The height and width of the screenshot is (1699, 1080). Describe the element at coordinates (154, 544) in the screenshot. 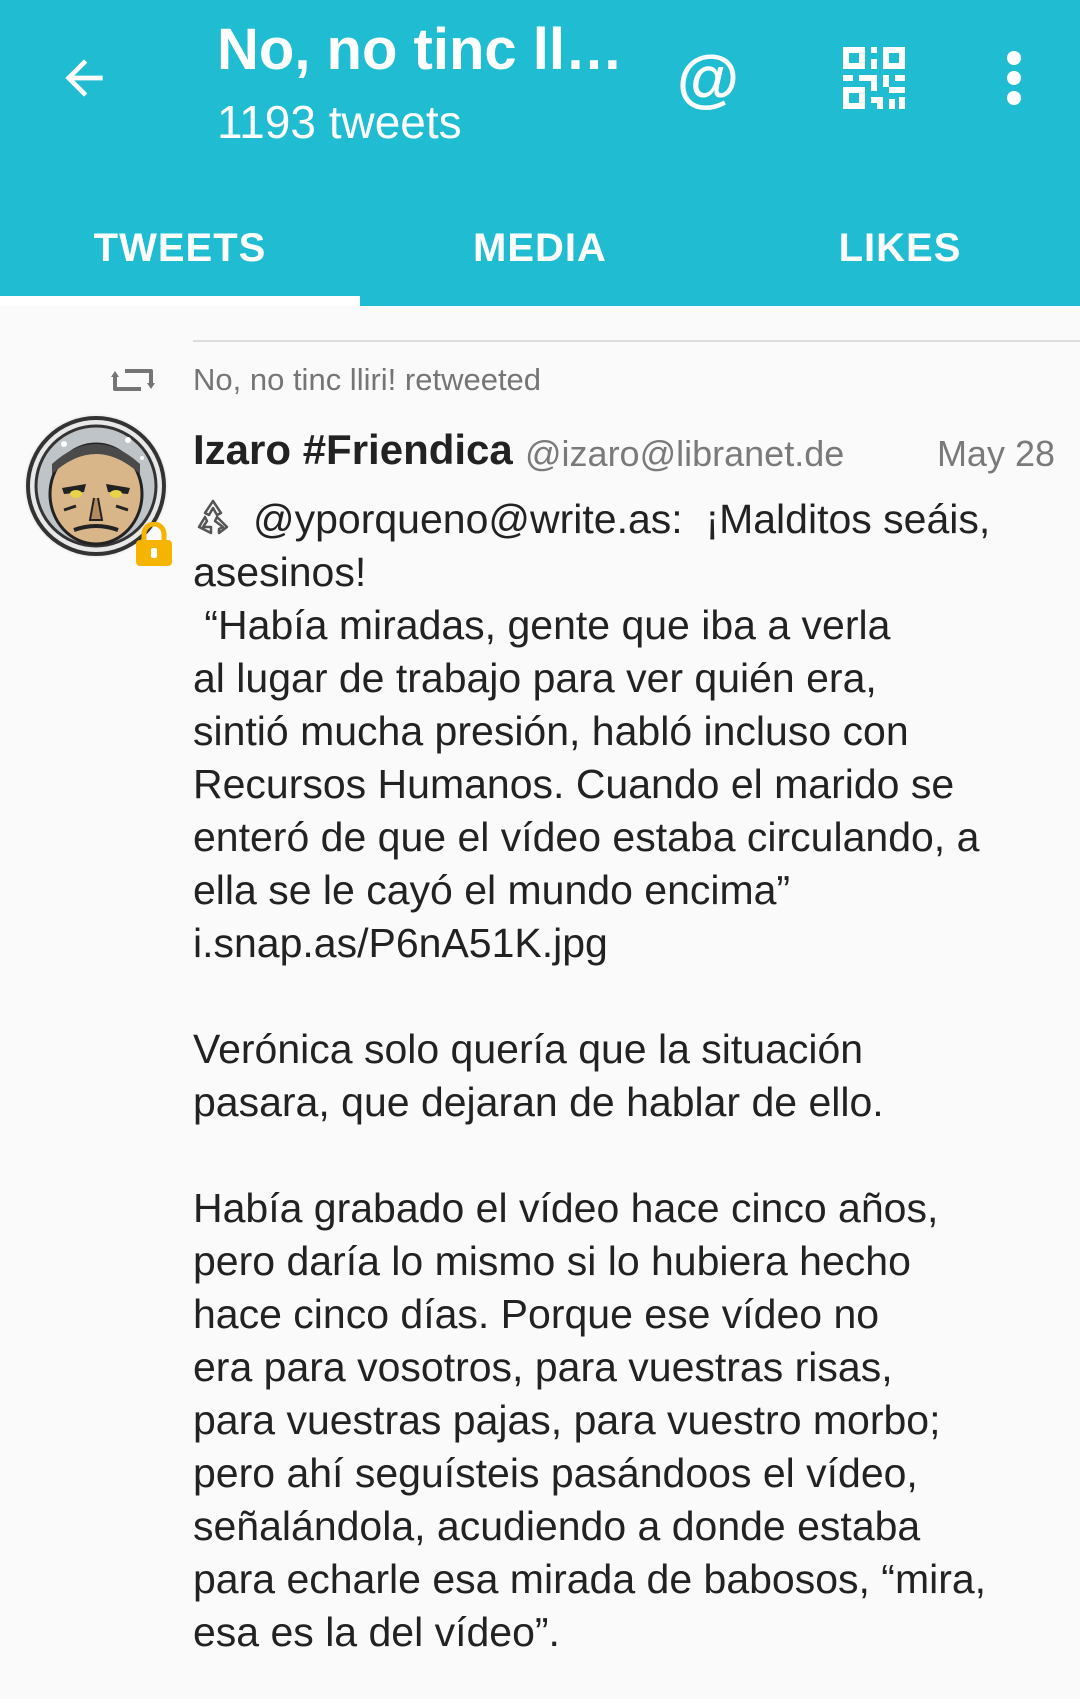

I see `lock-icon` at that location.